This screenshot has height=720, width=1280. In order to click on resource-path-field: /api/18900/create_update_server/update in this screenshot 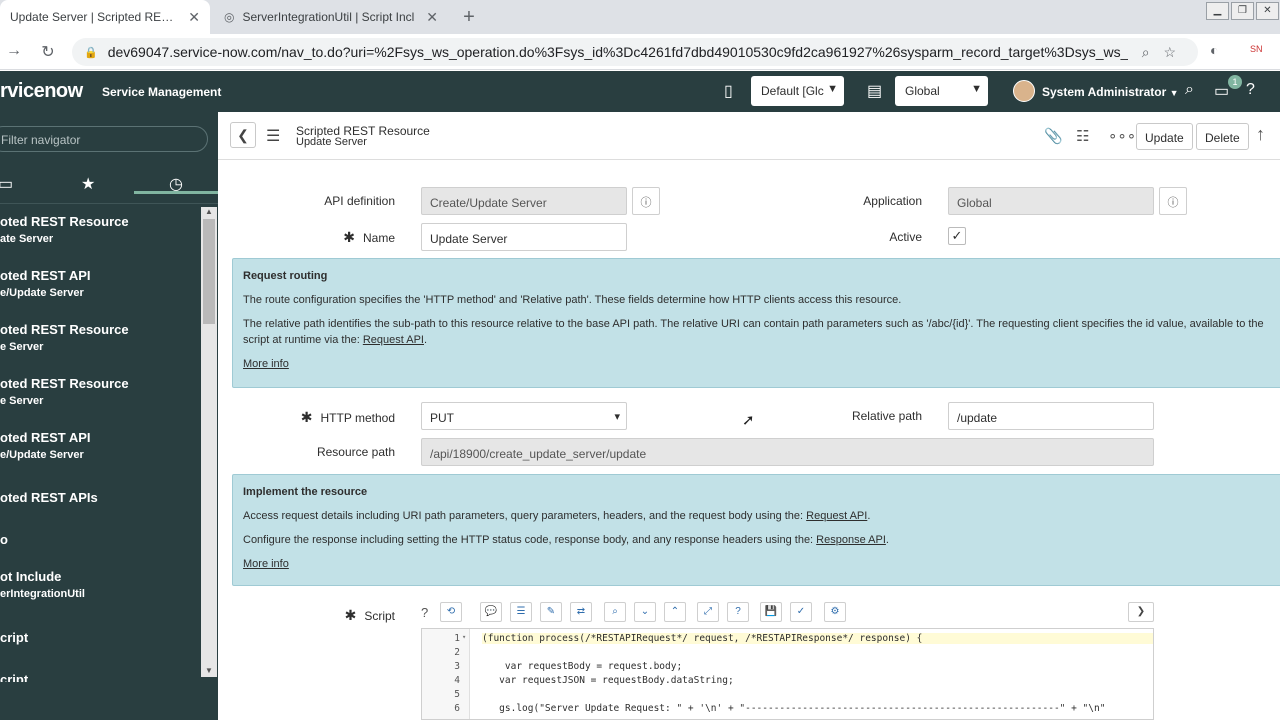, I will do `click(787, 452)`.